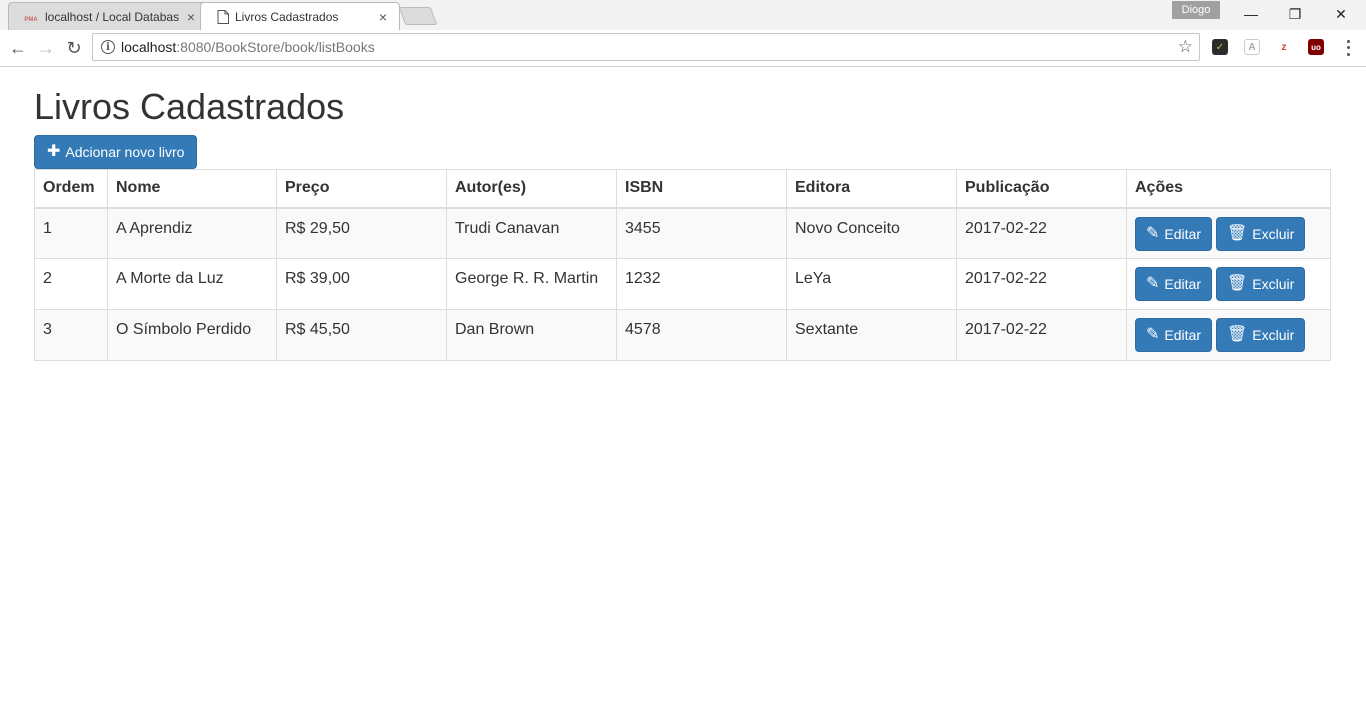 The width and height of the screenshot is (1366, 728). What do you see at coordinates (1185, 47) in the screenshot?
I see `bookmark-star-icon: ☆` at bounding box center [1185, 47].